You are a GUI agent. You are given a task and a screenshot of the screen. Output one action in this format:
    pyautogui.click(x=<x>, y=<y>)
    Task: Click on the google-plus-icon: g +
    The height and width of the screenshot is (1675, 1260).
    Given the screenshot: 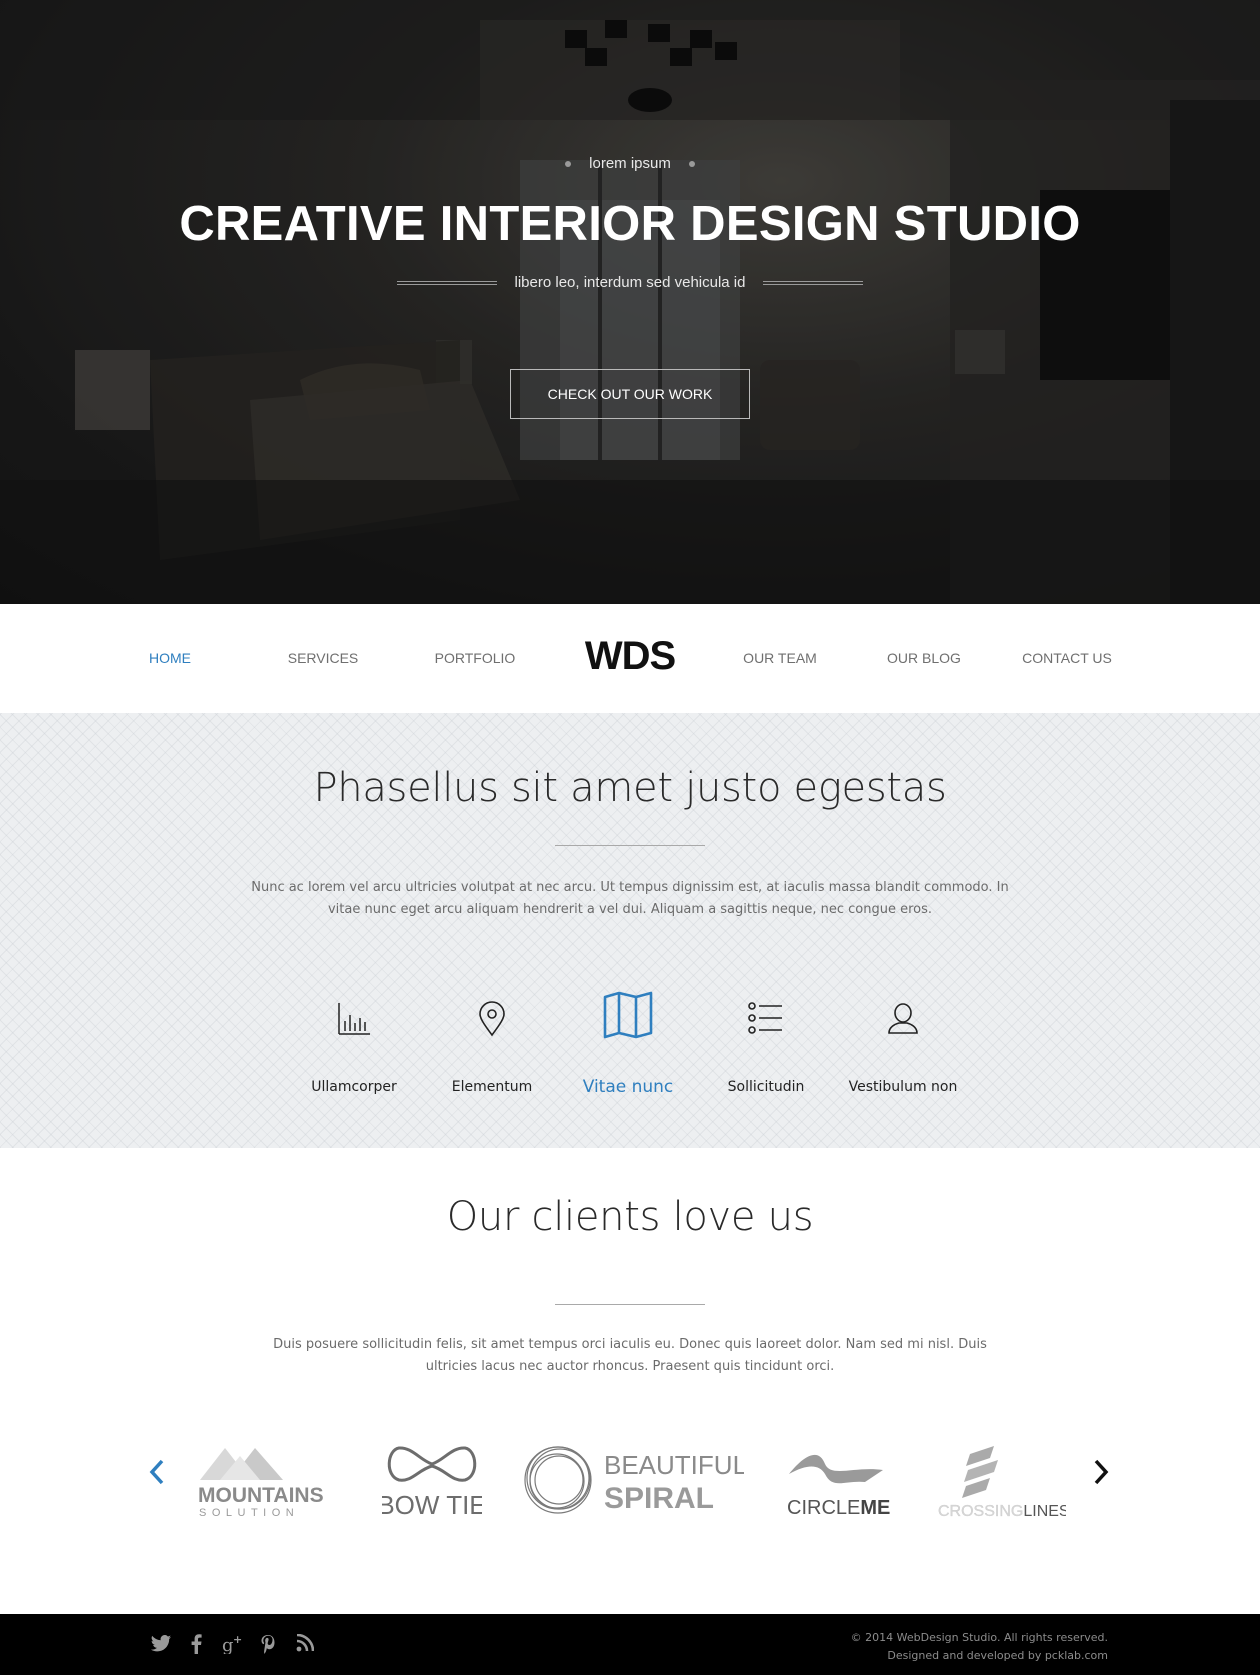 What is the action you would take?
    pyautogui.click(x=234, y=1644)
    